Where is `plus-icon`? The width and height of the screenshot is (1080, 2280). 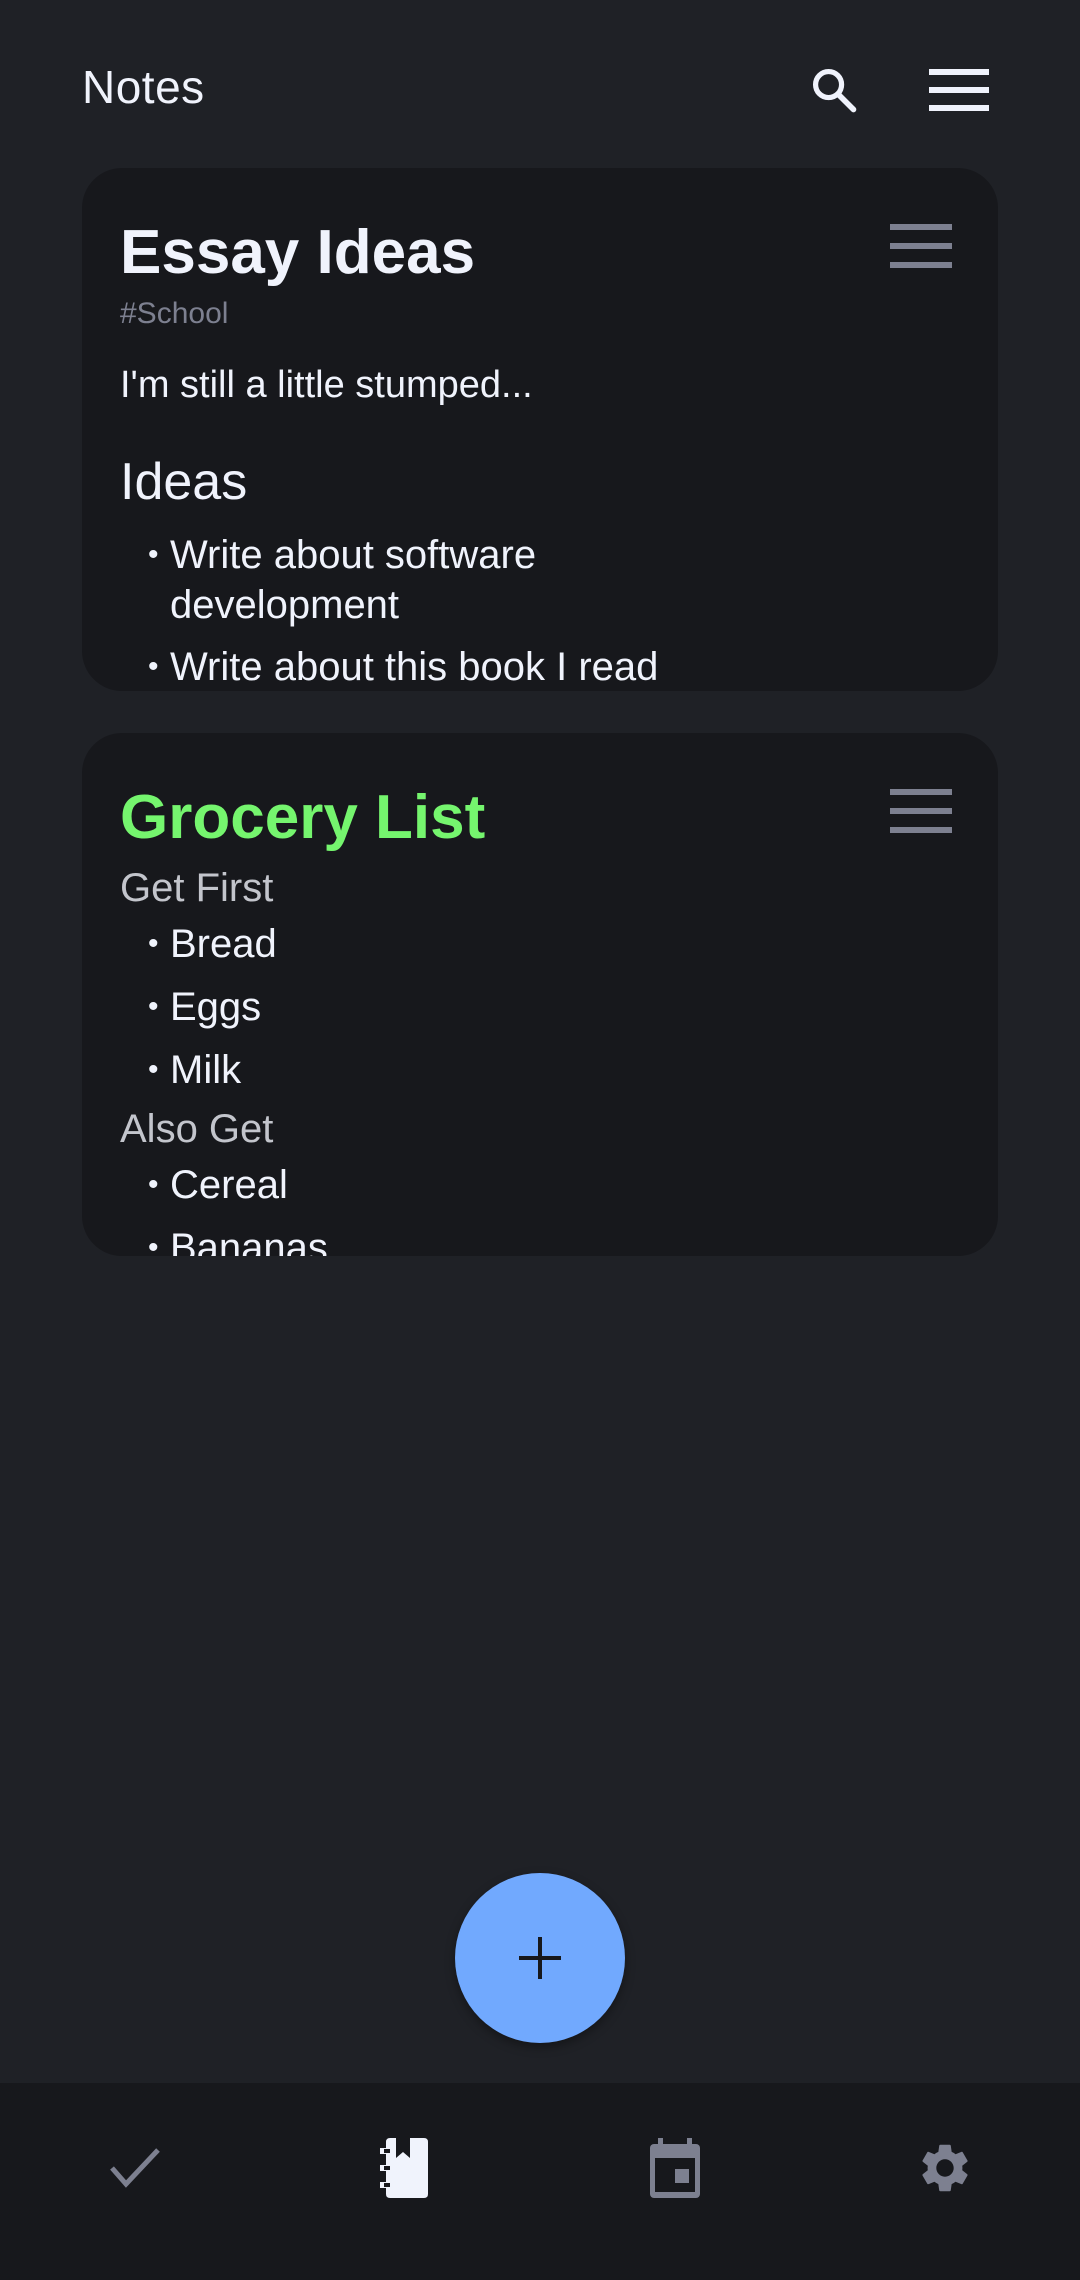 plus-icon is located at coordinates (540, 1958).